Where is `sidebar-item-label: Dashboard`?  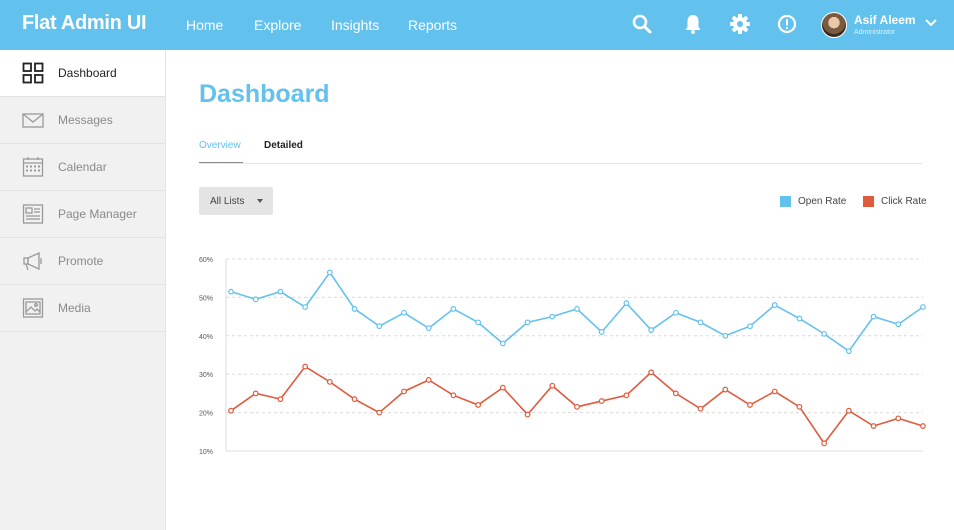
sidebar-item-label: Dashboard is located at coordinates (87, 73).